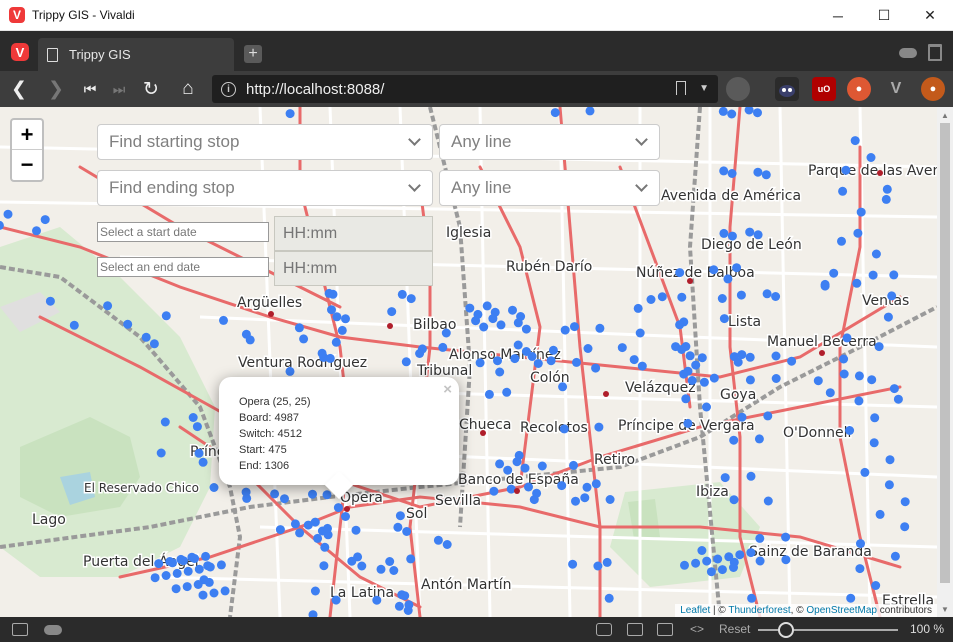  I want to click on leaflet-link: Leaflet, so click(695, 610).